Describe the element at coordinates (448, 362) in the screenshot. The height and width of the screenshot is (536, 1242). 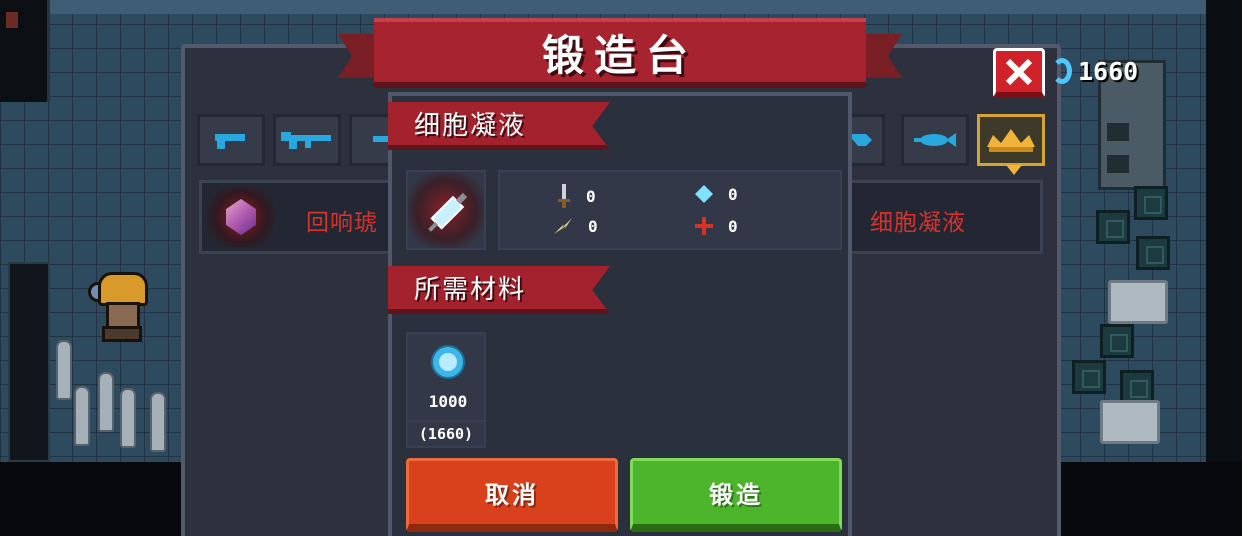
I see `blue-gem-coin-icon` at that location.